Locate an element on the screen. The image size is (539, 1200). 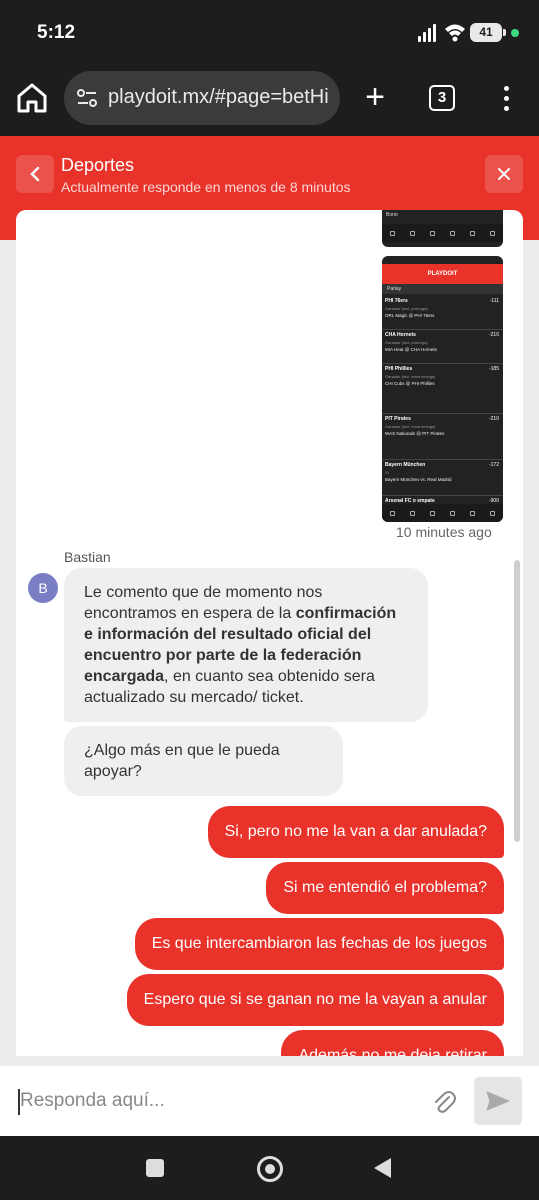
battery-icon: 41 is located at coordinates (488, 32).